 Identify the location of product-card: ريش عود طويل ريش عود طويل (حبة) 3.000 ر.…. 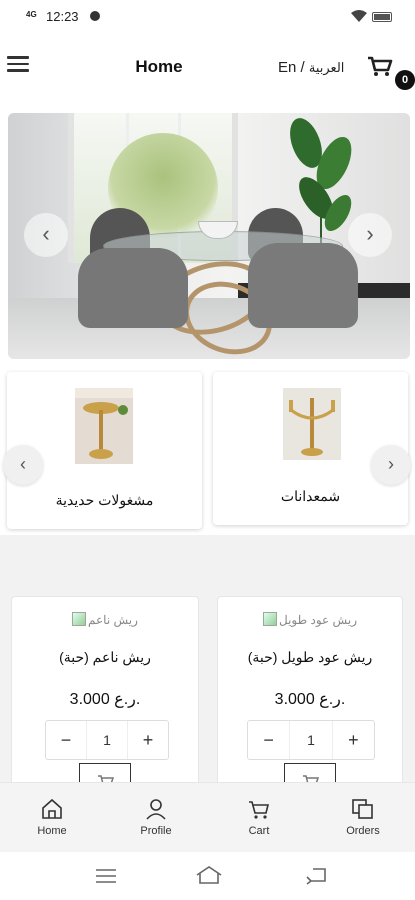
(310, 696).